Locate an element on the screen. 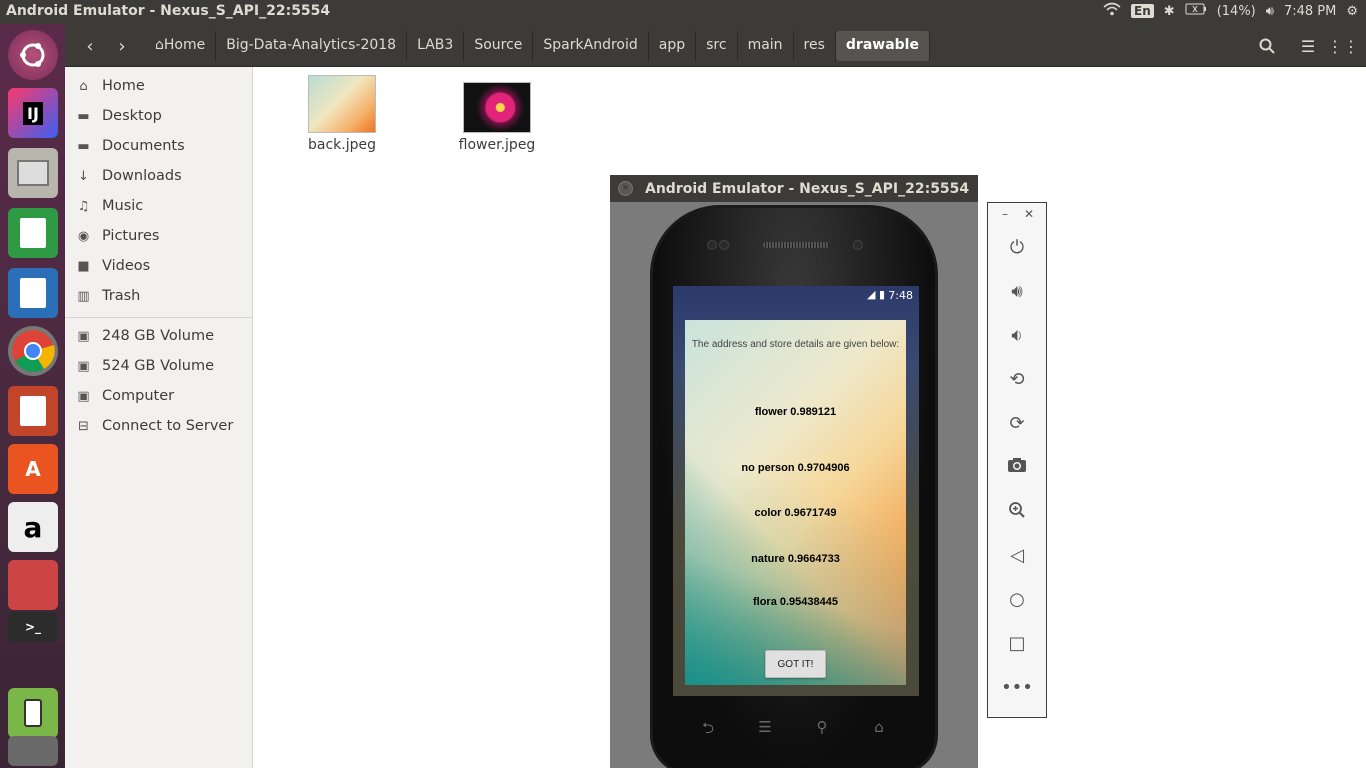 This screenshot has width=1366, height=768. file-item-back: back.jpeg is located at coordinates (342, 114).